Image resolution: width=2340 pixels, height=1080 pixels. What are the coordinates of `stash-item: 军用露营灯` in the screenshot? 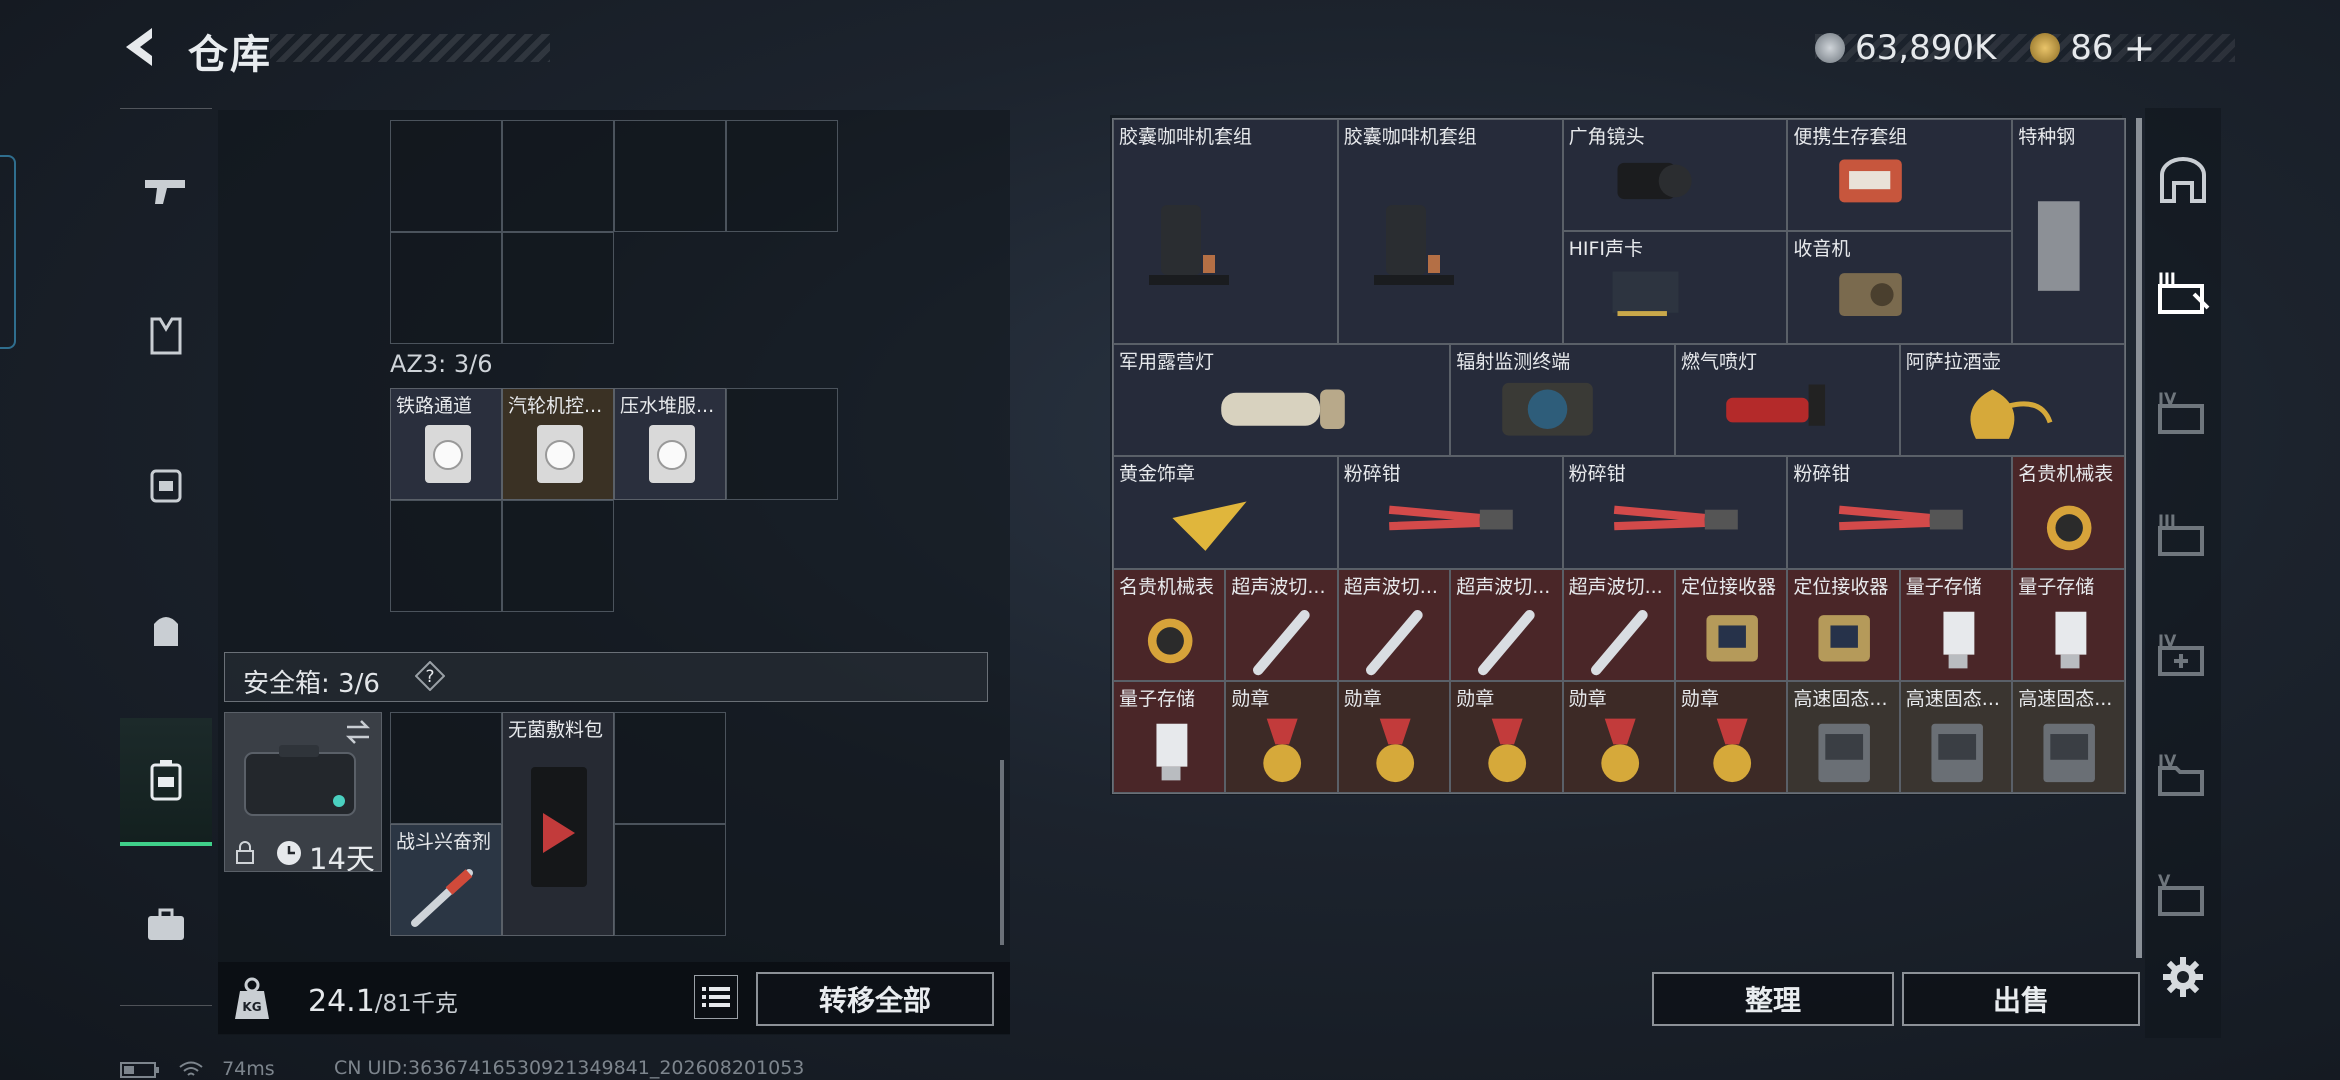 It's located at (1282, 400).